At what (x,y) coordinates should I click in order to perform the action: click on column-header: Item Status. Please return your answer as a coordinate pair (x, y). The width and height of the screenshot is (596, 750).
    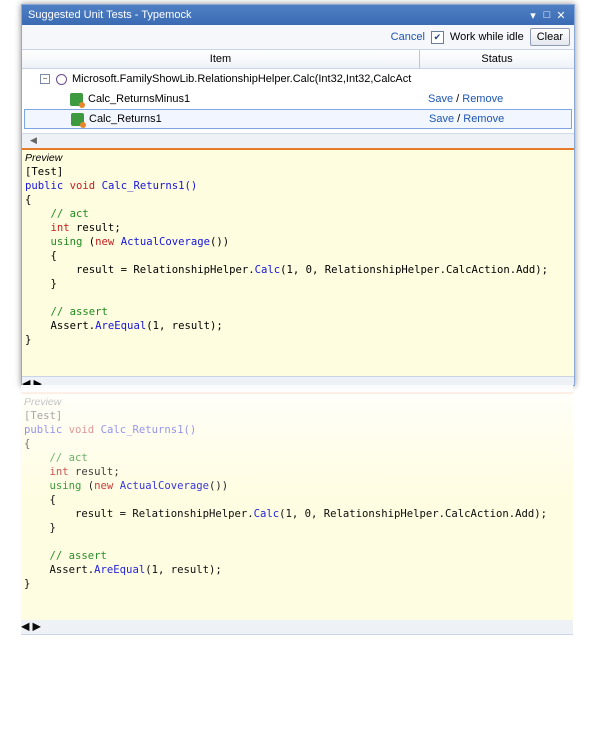
    Looking at the image, I should click on (298, 59).